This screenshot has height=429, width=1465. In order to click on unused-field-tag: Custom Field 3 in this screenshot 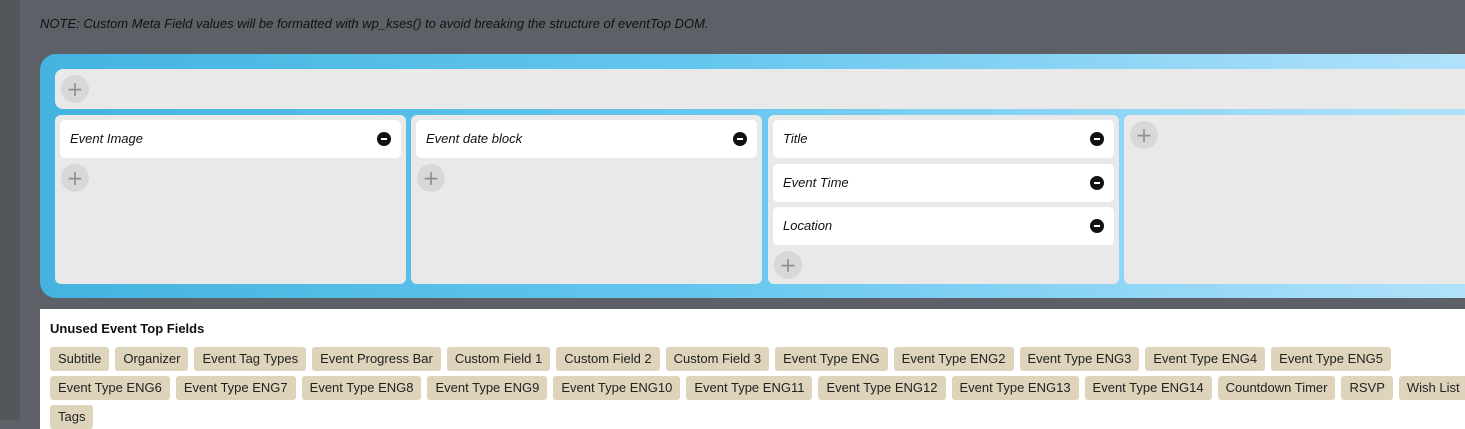, I will do `click(717, 359)`.